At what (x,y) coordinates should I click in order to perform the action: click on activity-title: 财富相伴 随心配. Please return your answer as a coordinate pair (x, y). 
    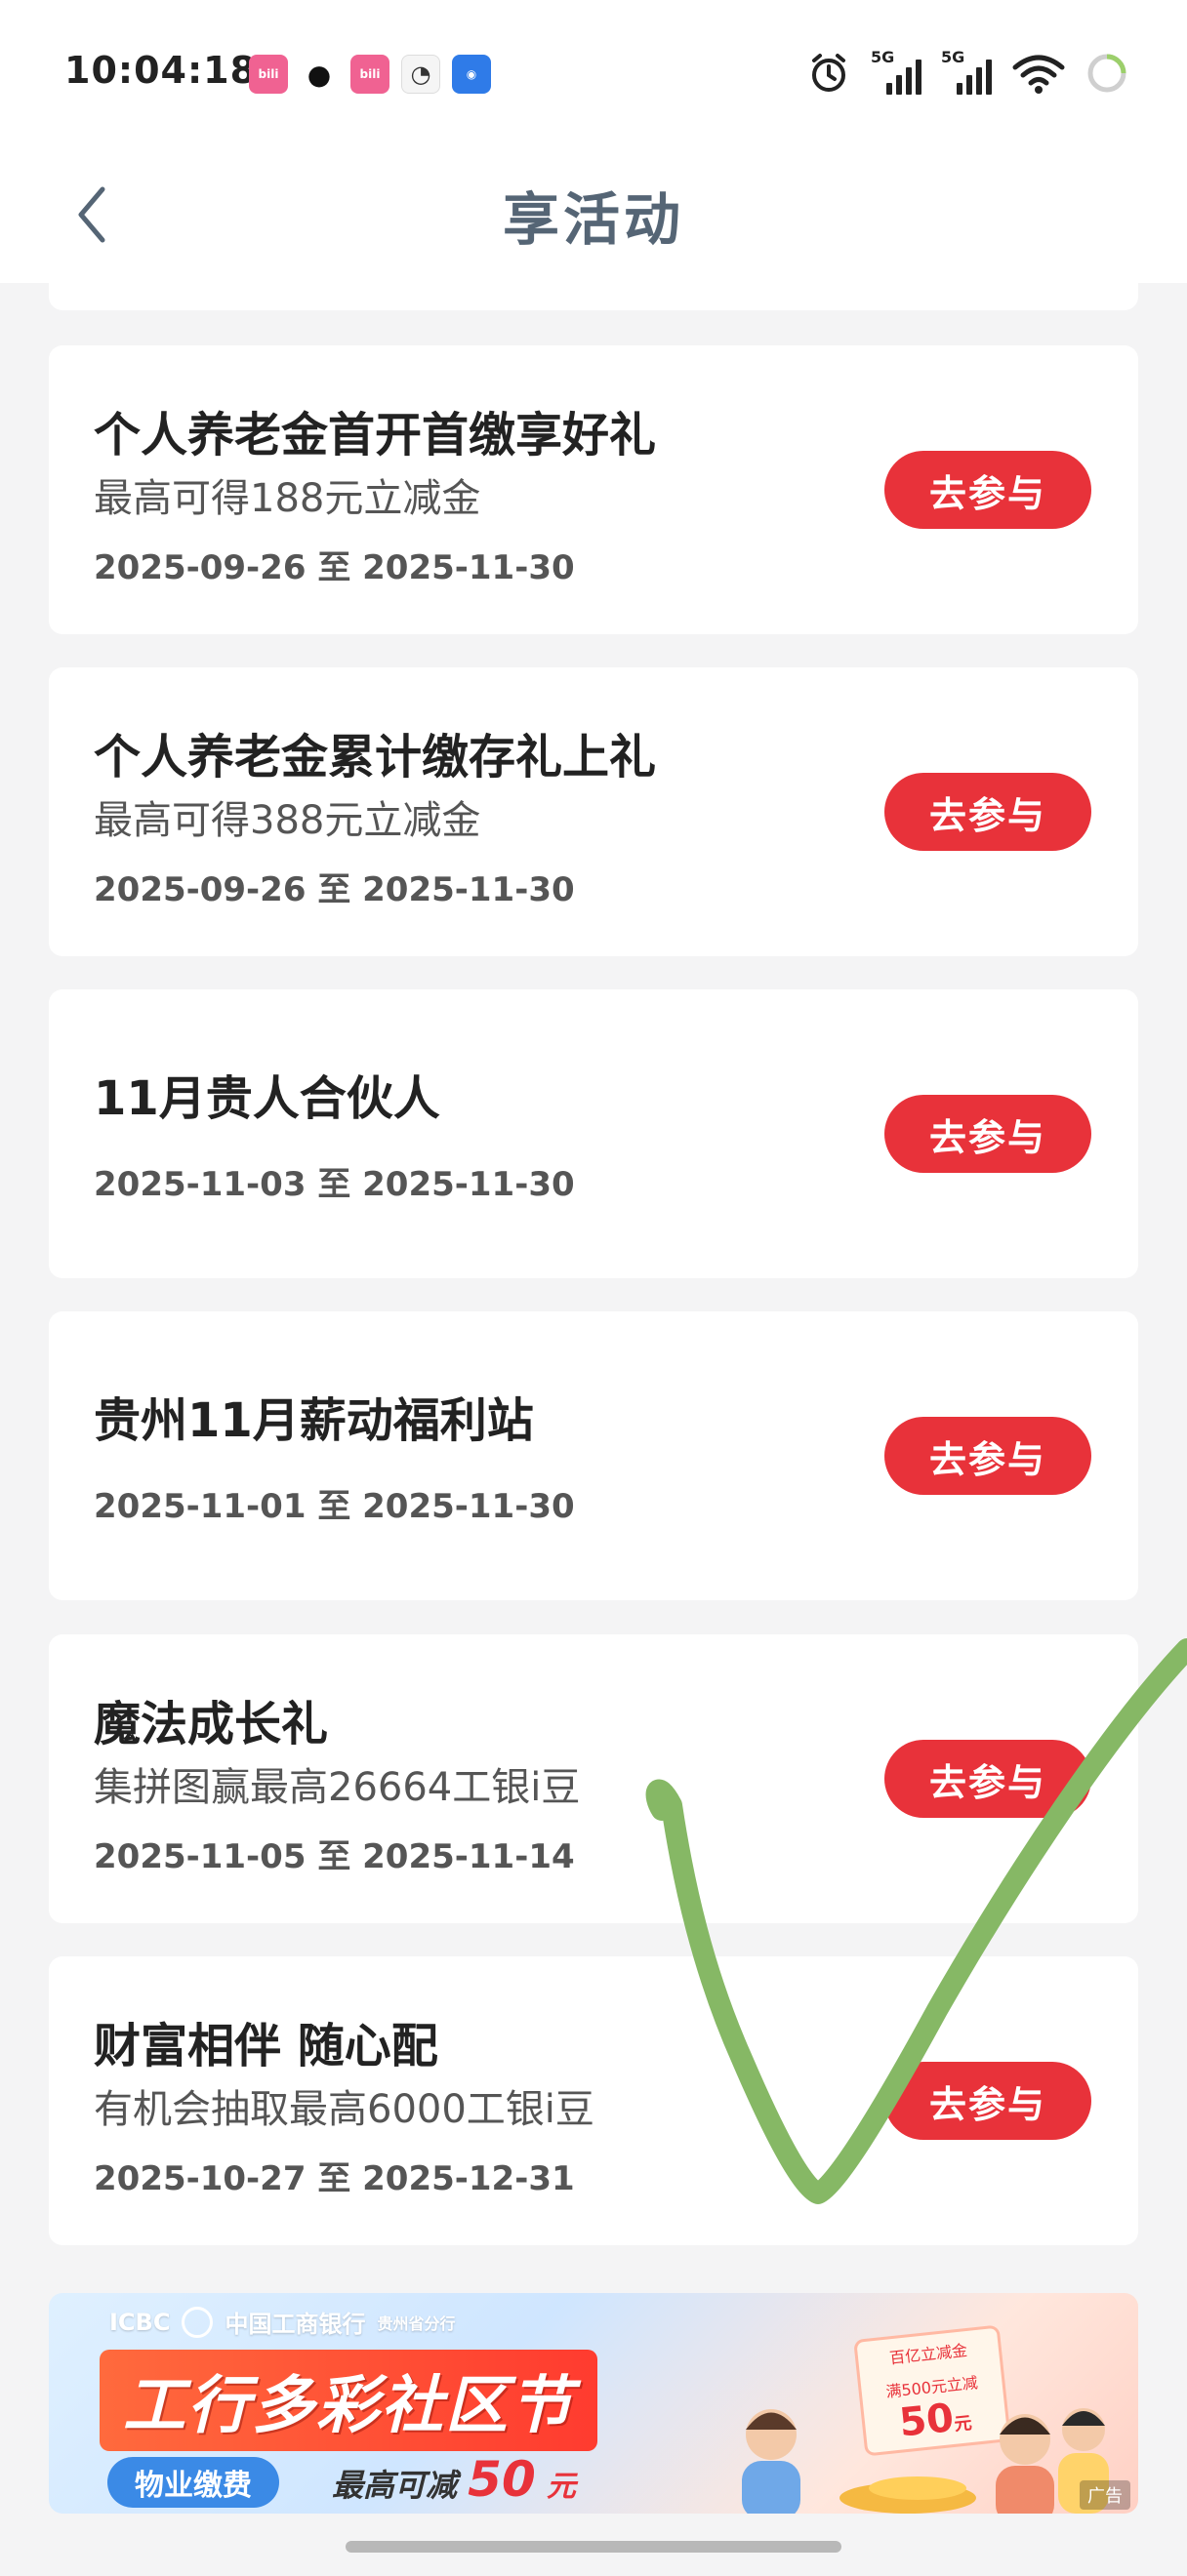
    Looking at the image, I should click on (266, 2046).